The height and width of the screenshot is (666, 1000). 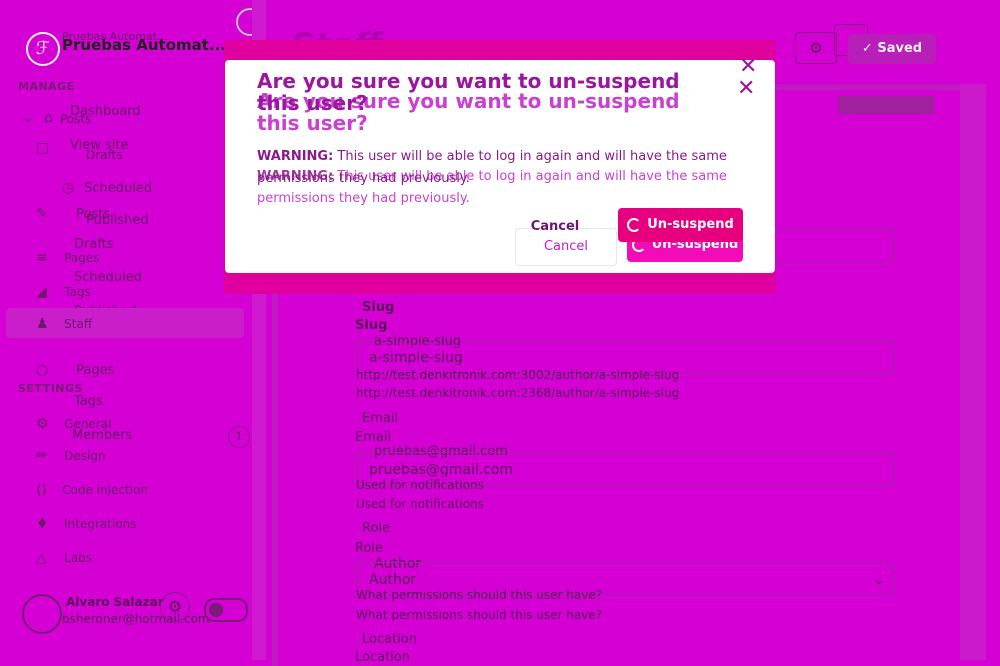 I want to click on sidebar-item-label: Design, so click(x=85, y=456).